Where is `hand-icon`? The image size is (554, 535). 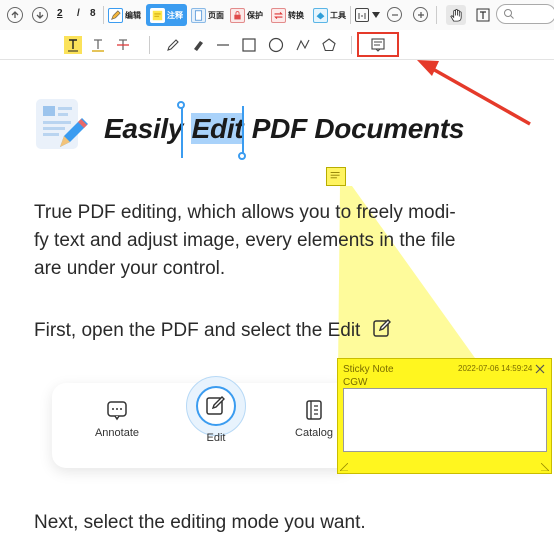
hand-icon is located at coordinates (455, 15).